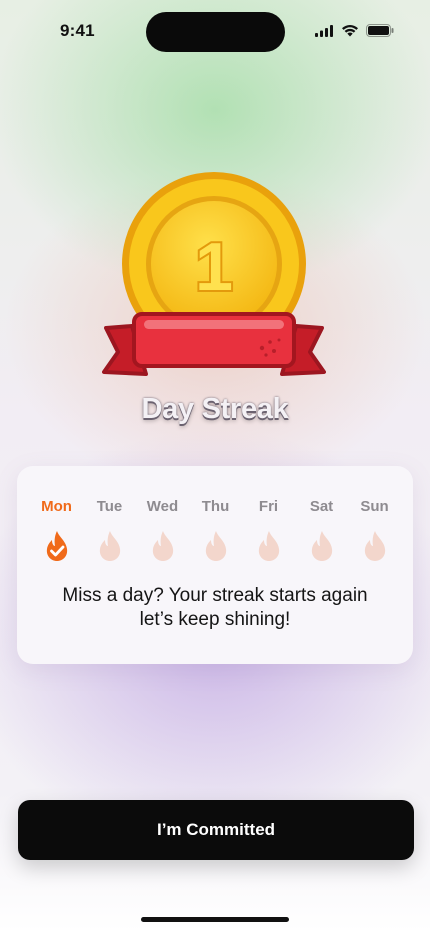 The height and width of the screenshot is (932, 430). Describe the element at coordinates (56, 546) in the screenshot. I see `flame-check-icon` at that location.